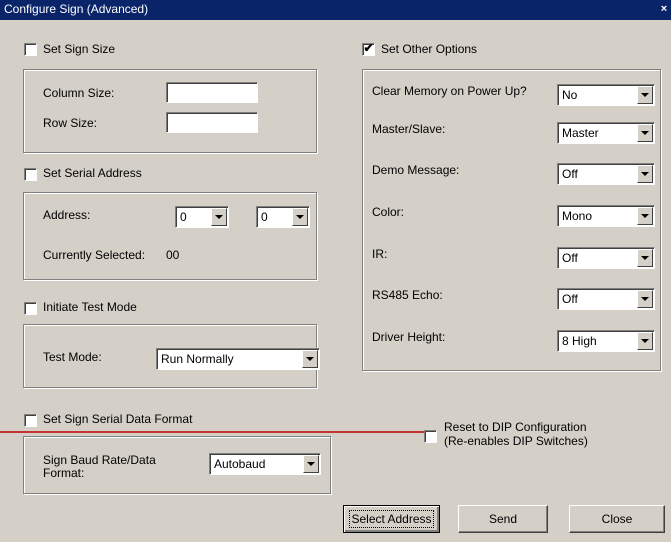  What do you see at coordinates (577, 216) in the screenshot?
I see `option-value: Mono` at bounding box center [577, 216].